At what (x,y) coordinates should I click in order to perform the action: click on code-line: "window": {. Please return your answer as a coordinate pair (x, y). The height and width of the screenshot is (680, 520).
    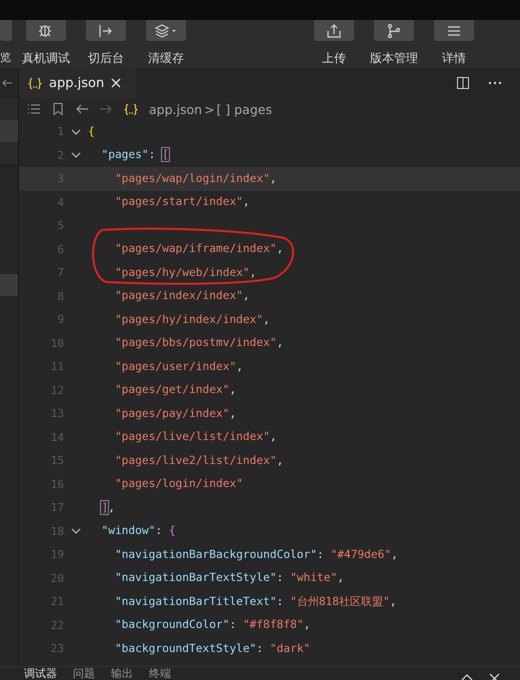
    Looking at the image, I should click on (138, 531).